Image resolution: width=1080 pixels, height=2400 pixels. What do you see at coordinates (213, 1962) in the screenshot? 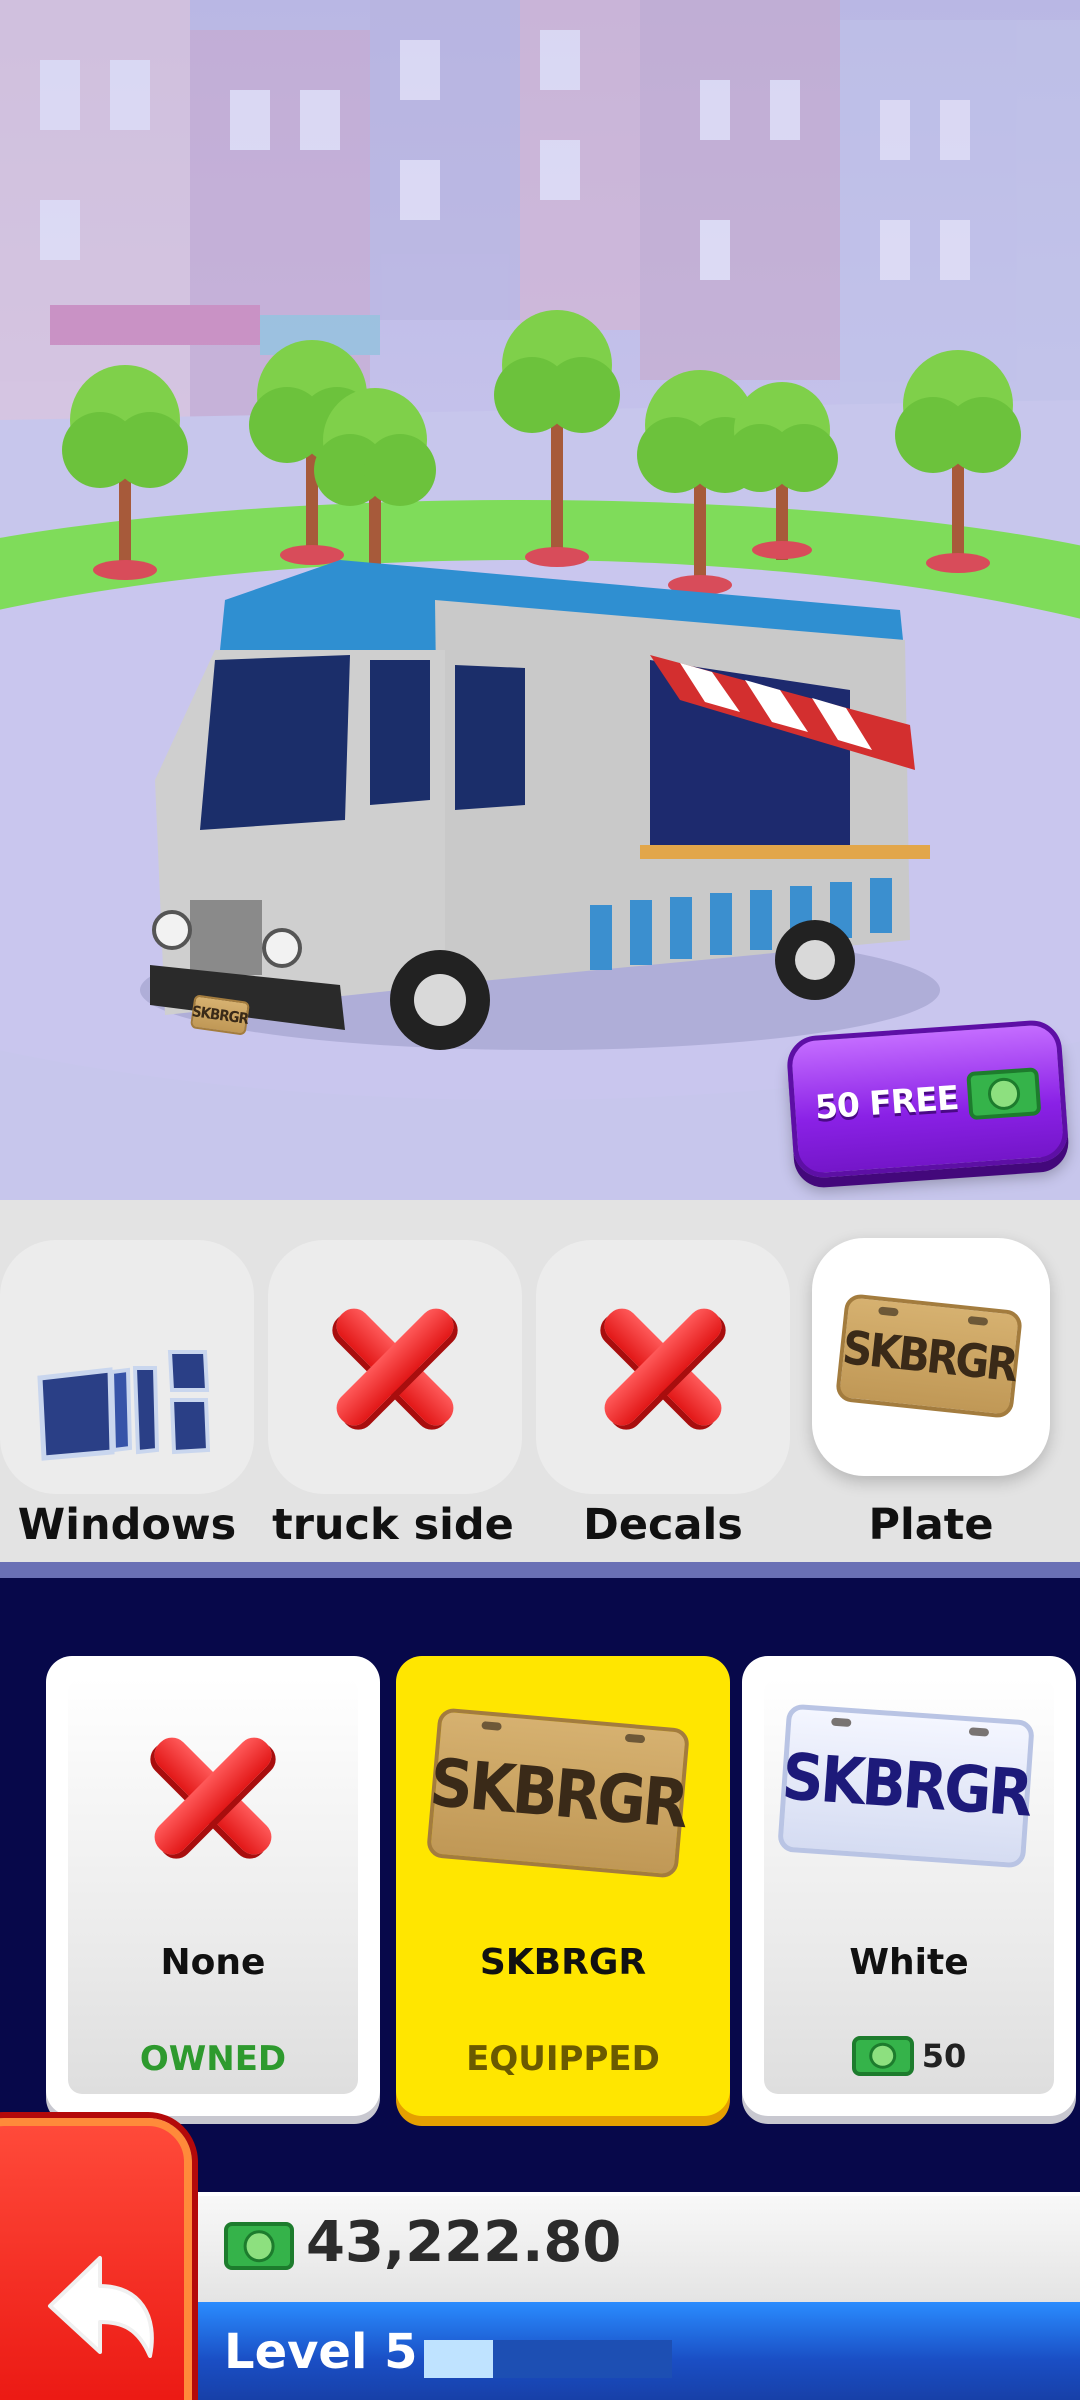
I see `item-name: None` at bounding box center [213, 1962].